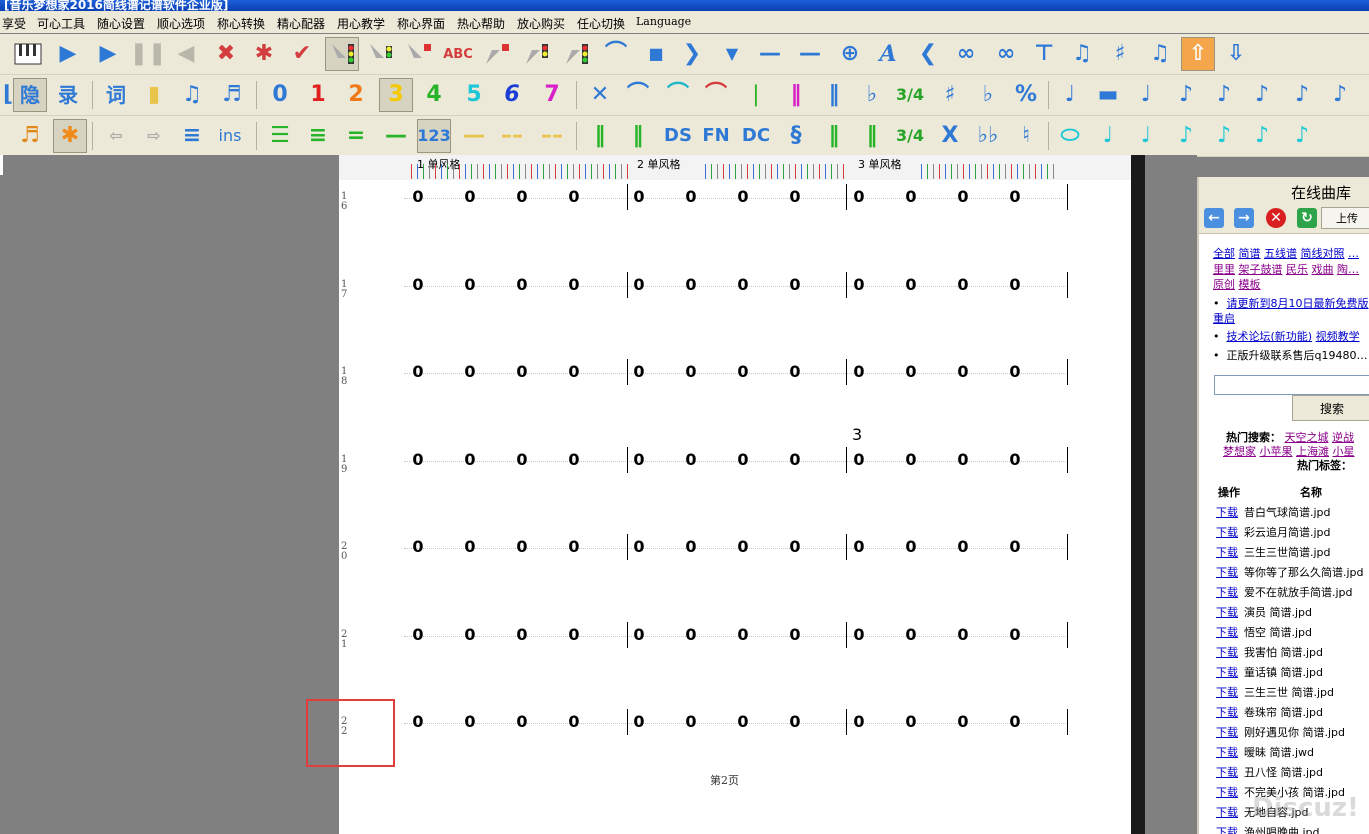 The width and height of the screenshot is (1369, 834). I want to click on dc-button: DC, so click(756, 136).